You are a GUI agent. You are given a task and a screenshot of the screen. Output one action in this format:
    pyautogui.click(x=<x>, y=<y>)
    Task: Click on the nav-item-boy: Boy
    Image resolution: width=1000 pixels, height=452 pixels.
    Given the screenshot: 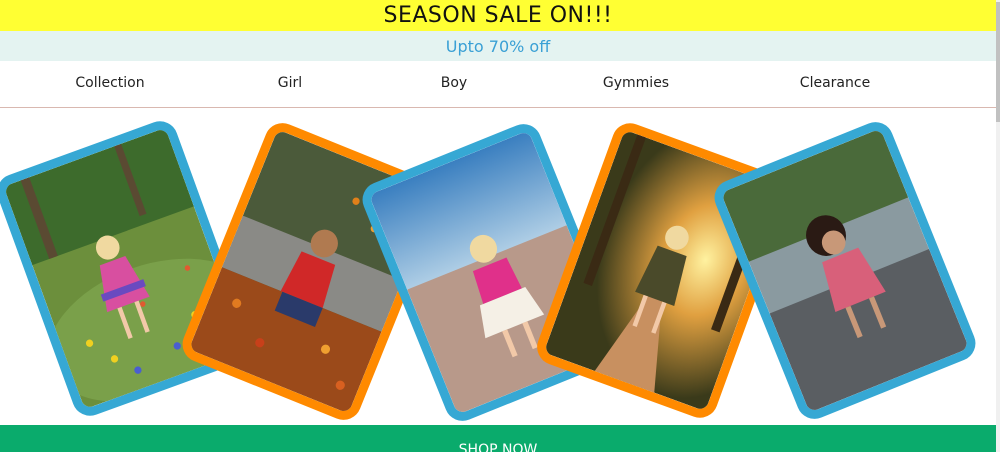 What is the action you would take?
    pyautogui.click(x=454, y=83)
    